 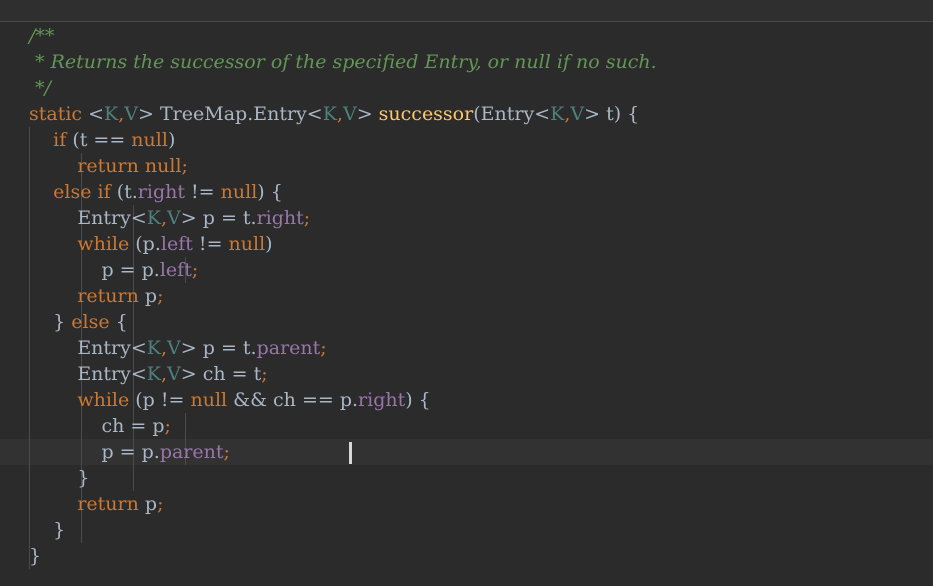 I want to click on code-line: Entry<K,V> ch = t;, so click(x=148, y=374).